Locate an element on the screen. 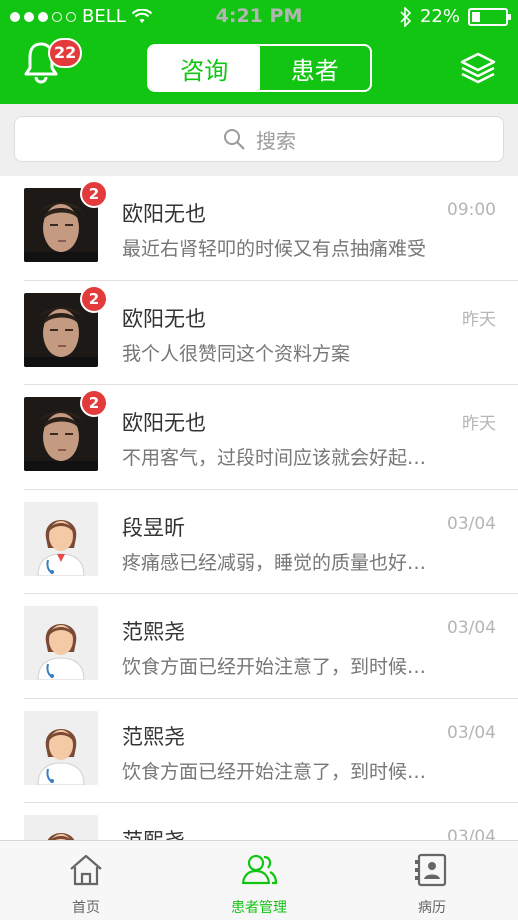 Image resolution: width=518 pixels, height=920 pixels. tab-home: 首页 is located at coordinates (86, 880).